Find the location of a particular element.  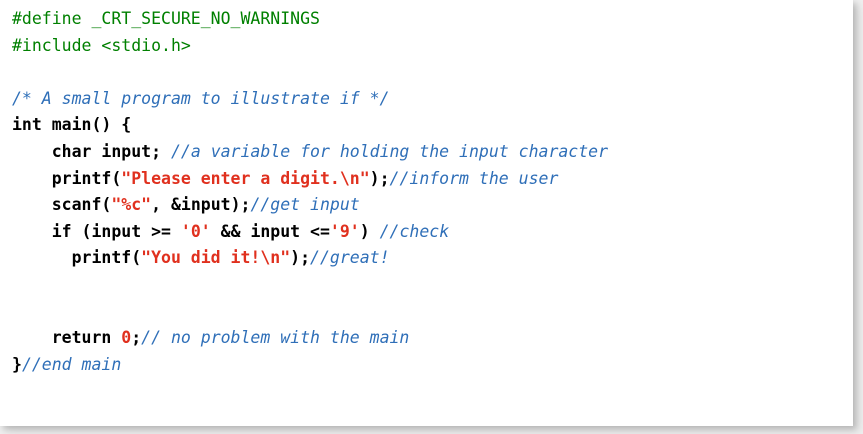

code-line: if (input >= '0' && input <='9') //check is located at coordinates (310, 232).